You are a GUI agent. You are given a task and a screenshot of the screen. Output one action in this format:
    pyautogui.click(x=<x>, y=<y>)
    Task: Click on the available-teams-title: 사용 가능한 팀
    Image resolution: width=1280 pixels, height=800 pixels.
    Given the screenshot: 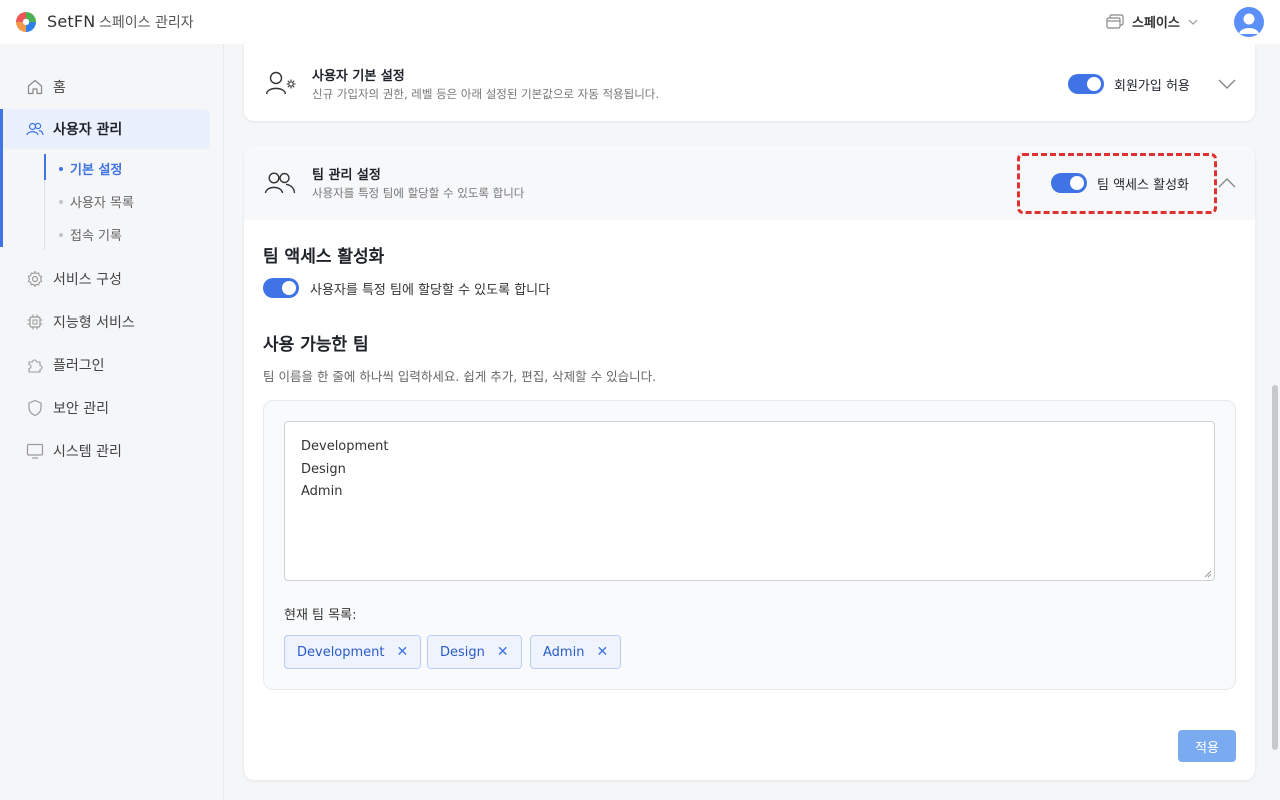 What is the action you would take?
    pyautogui.click(x=316, y=345)
    